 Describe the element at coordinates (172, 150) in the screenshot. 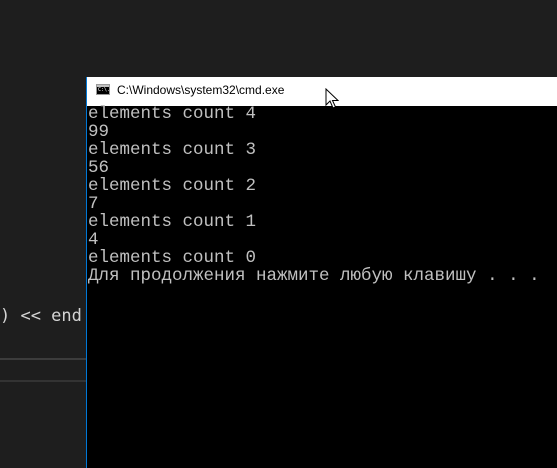

I see `console-line: elements count 3` at that location.